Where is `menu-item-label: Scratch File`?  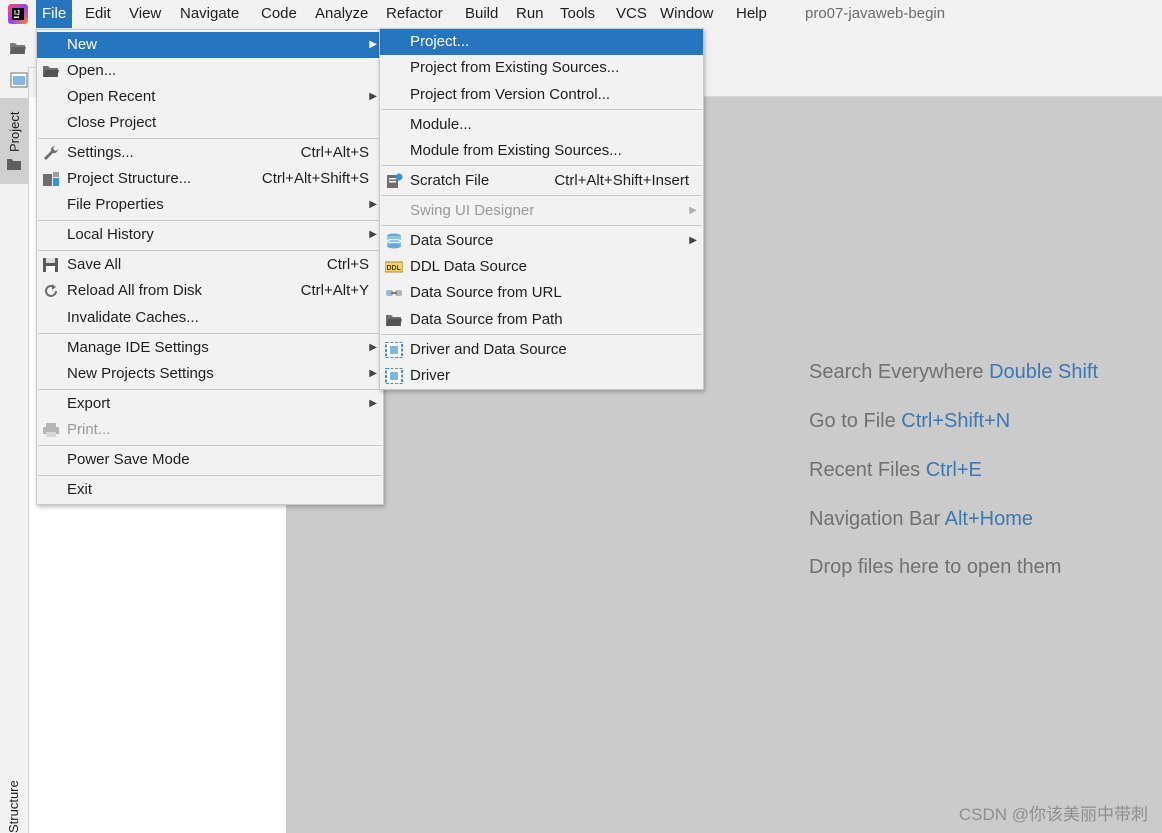 menu-item-label: Scratch File is located at coordinates (450, 180).